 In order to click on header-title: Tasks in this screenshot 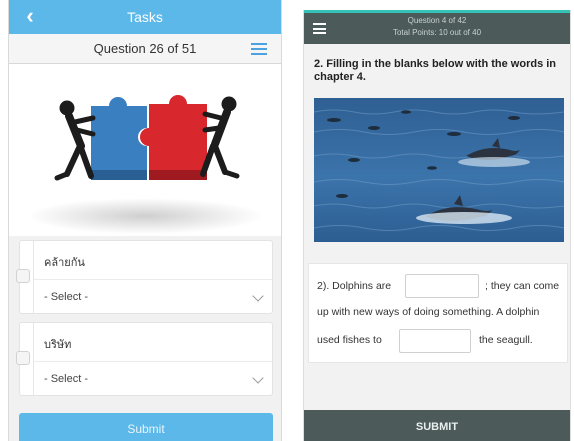, I will do `click(145, 17)`.